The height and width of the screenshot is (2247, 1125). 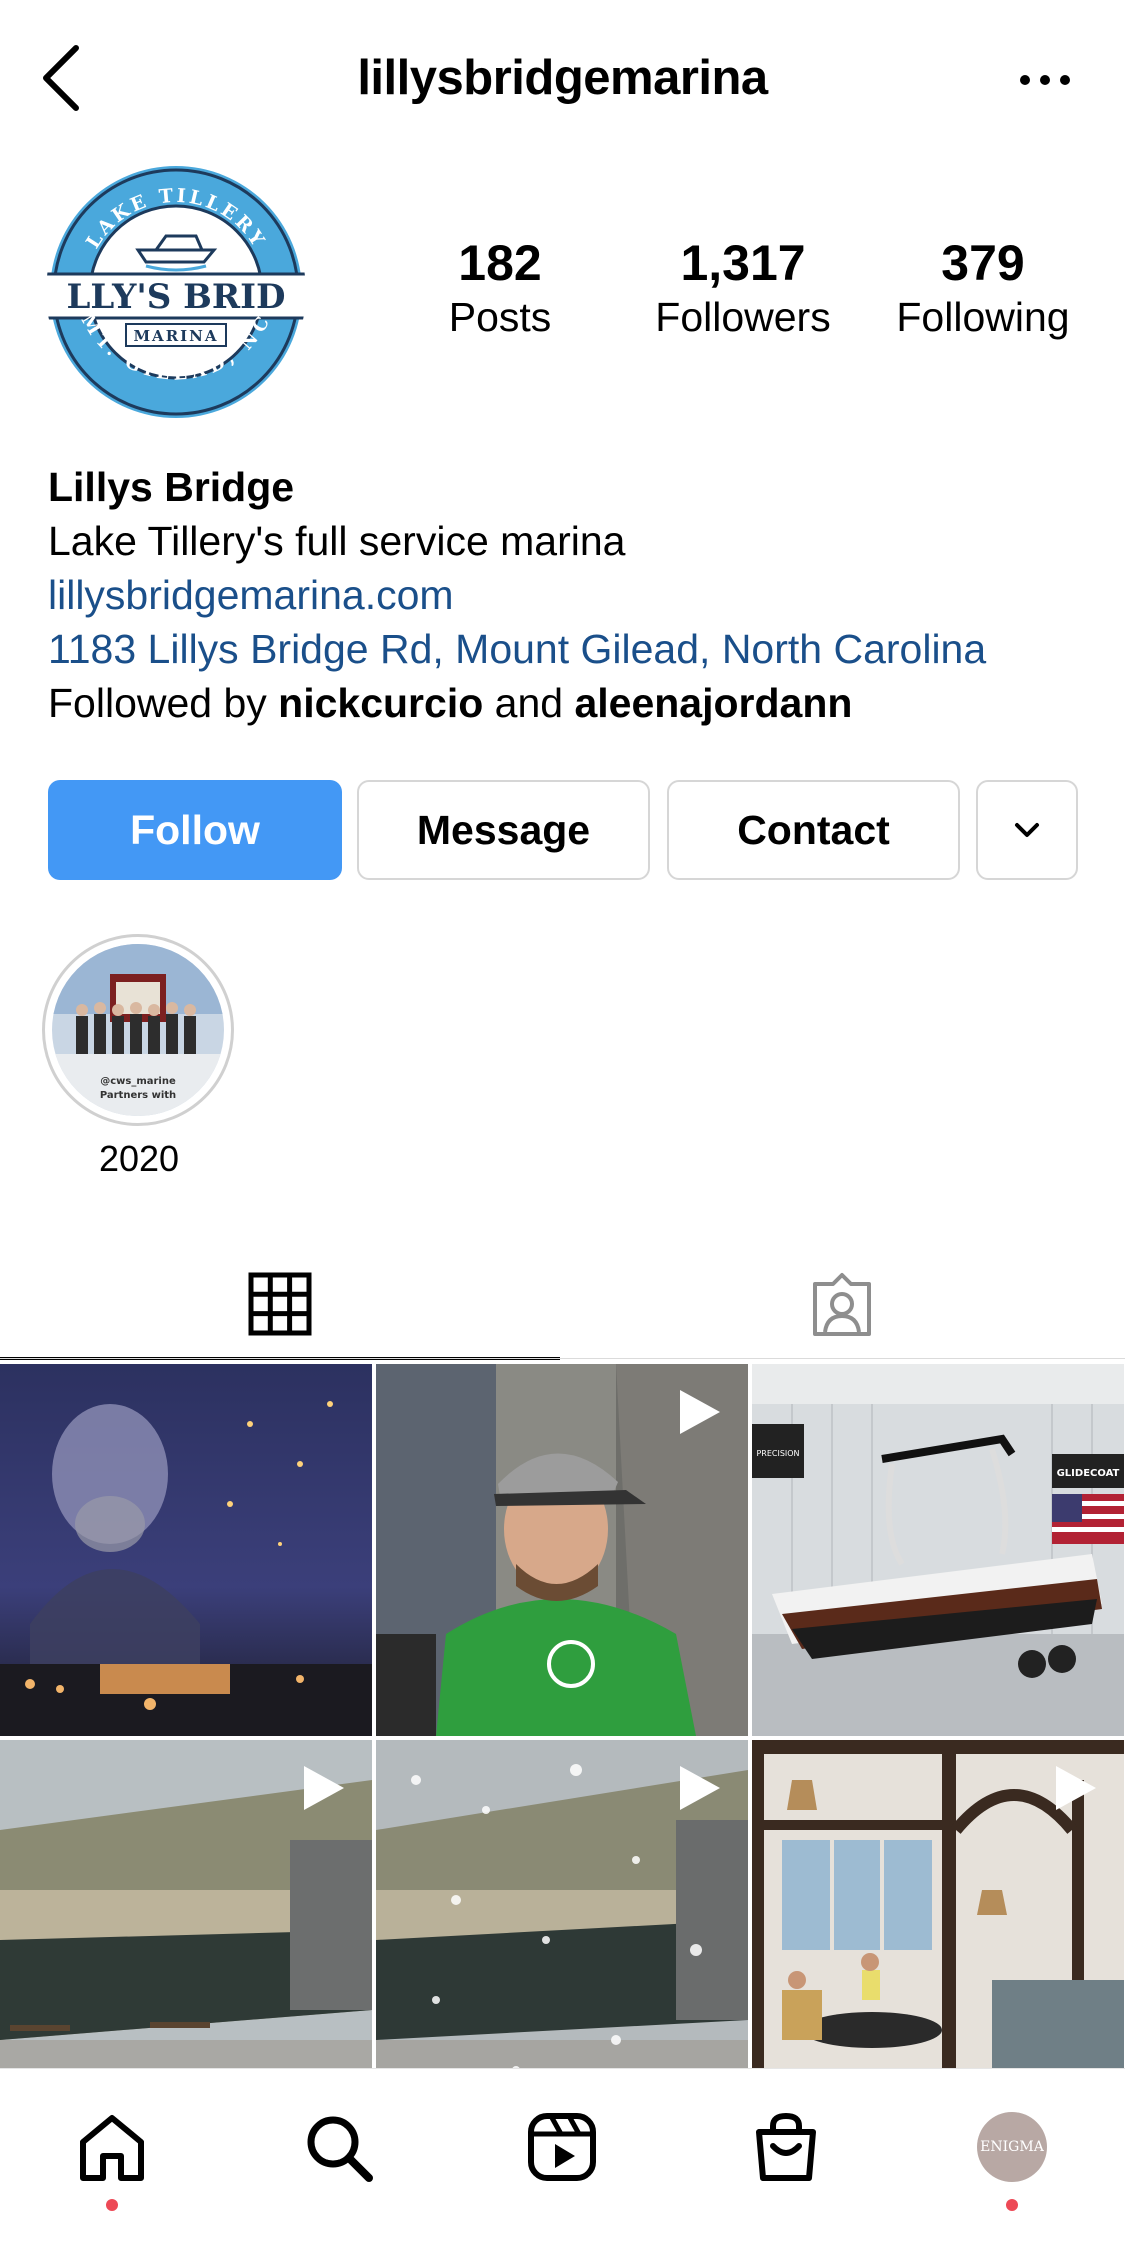 What do you see at coordinates (500, 317) in the screenshot?
I see `posts-label: Posts` at bounding box center [500, 317].